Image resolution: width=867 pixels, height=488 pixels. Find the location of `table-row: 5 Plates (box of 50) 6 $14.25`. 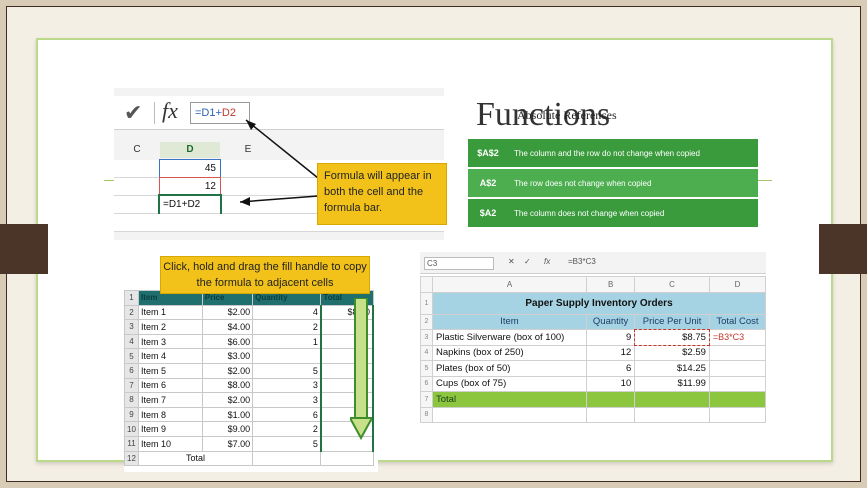

table-row: 5 Plates (box of 50) 6 $14.25 is located at coordinates (593, 368).